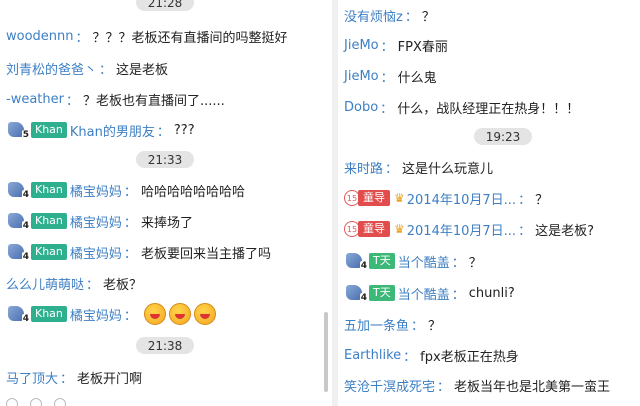 Image resolution: width=640 pixels, height=406 pixels. What do you see at coordinates (417, 78) in the screenshot?
I see `message-text: 什么鬼` at bounding box center [417, 78].